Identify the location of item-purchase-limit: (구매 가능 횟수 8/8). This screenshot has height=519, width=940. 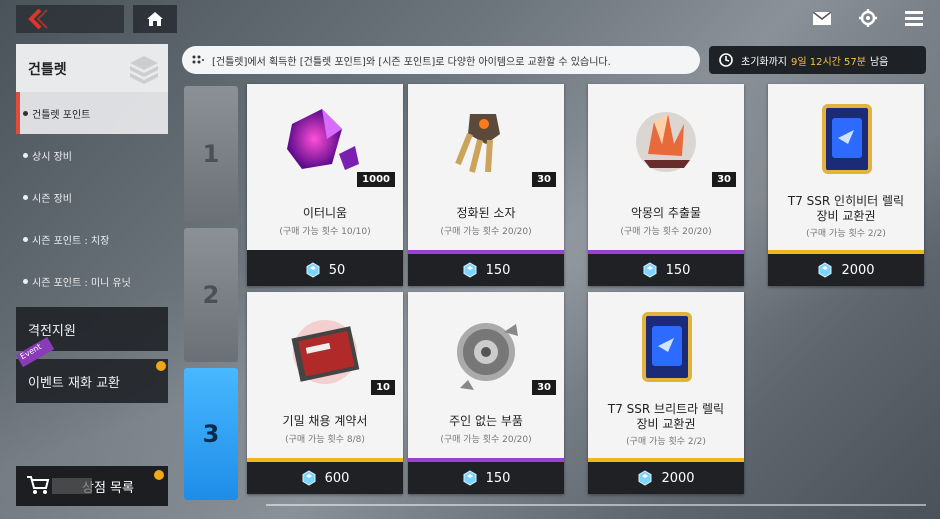
(325, 440).